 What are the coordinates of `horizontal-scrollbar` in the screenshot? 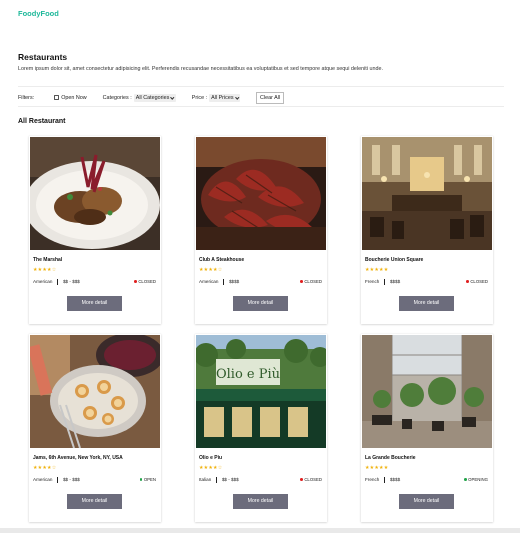 It's located at (260, 530).